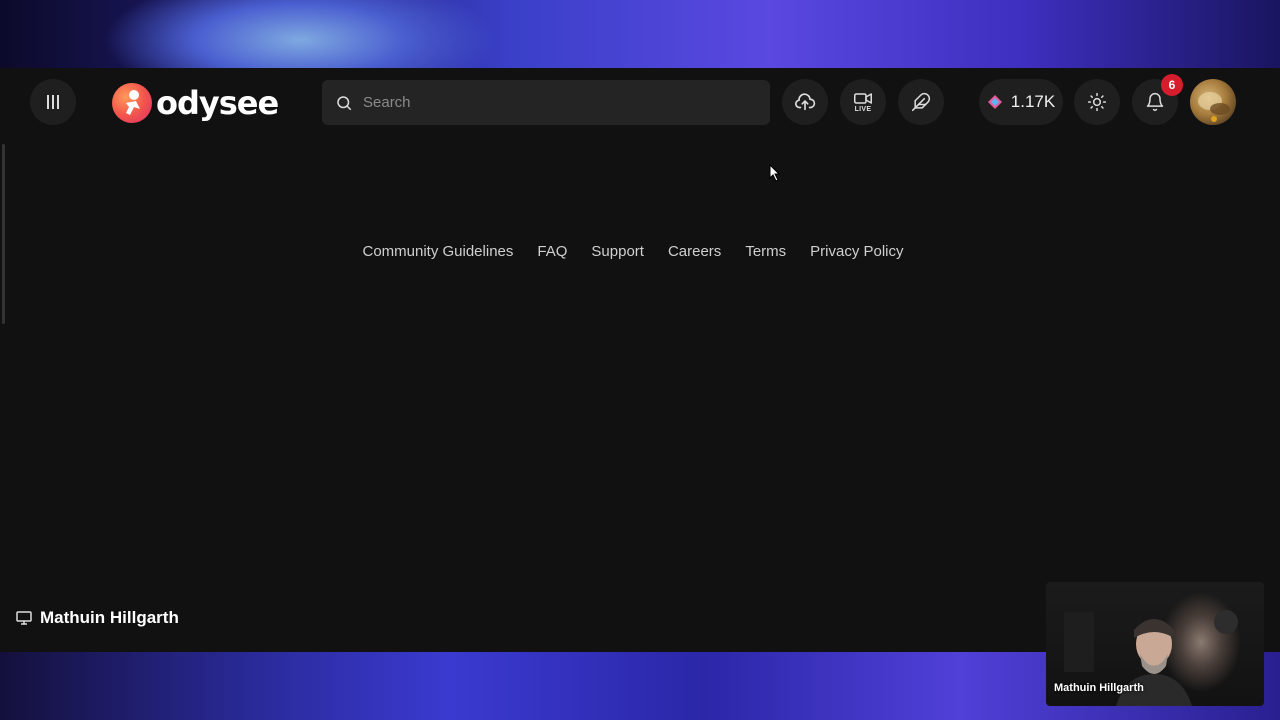 The width and height of the screenshot is (1280, 720). I want to click on sun-icon, so click(1097, 102).